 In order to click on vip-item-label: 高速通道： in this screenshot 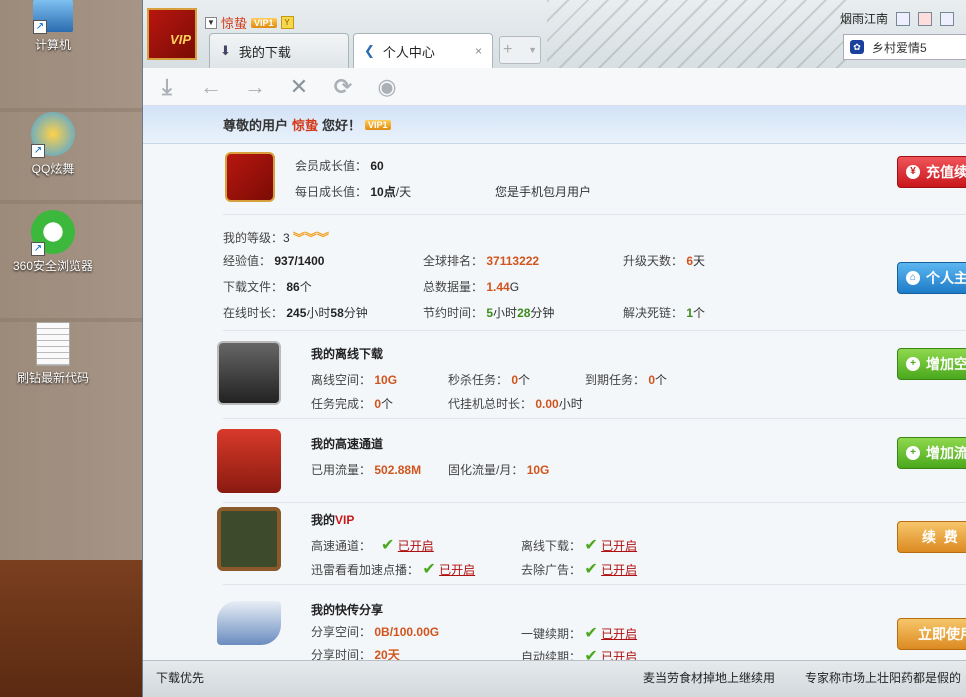, I will do `click(341, 546)`.